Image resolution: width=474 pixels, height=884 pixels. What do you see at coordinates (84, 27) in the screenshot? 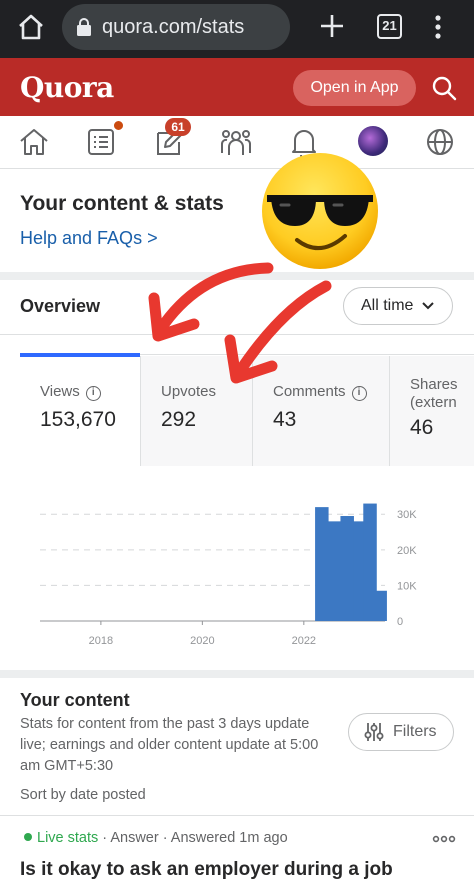
I see `lock-icon` at bounding box center [84, 27].